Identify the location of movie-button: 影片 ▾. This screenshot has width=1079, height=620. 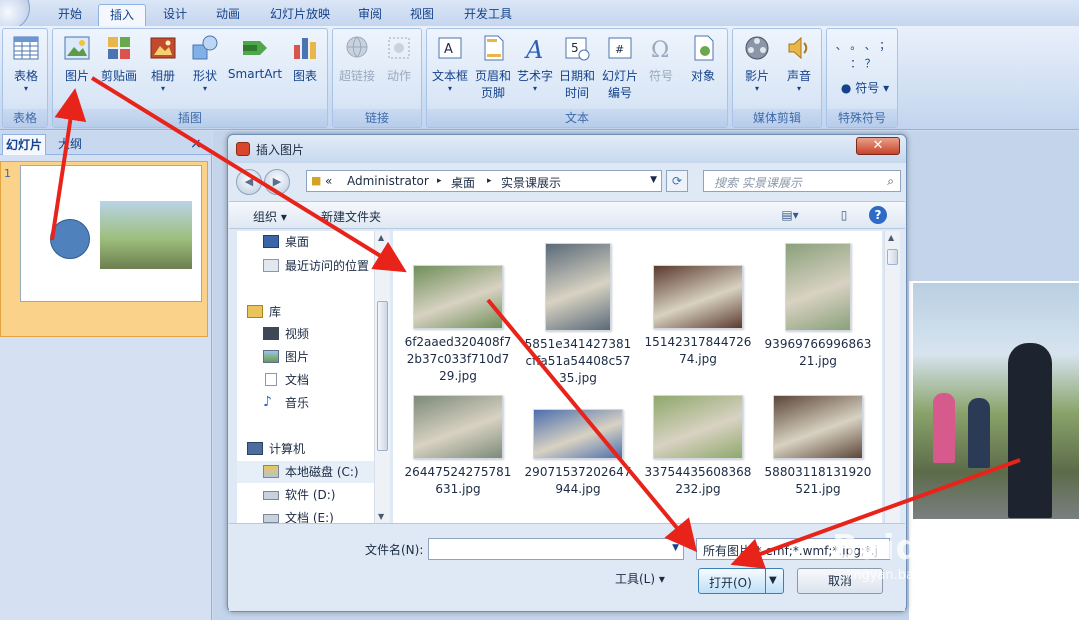
(757, 63).